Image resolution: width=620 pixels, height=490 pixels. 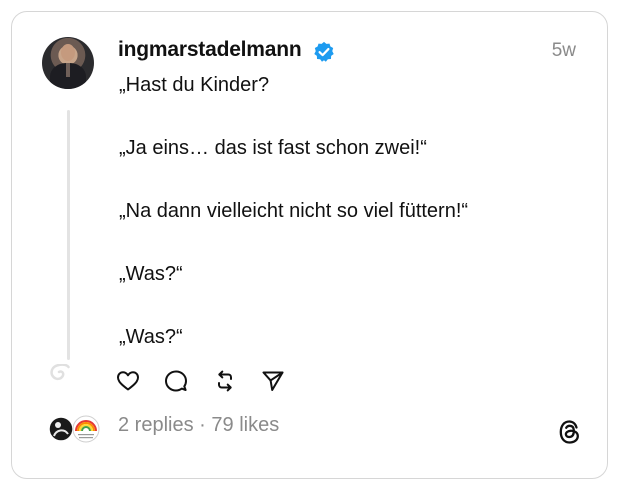 What do you see at coordinates (570, 432) in the screenshot?
I see `threads-logo-icon` at bounding box center [570, 432].